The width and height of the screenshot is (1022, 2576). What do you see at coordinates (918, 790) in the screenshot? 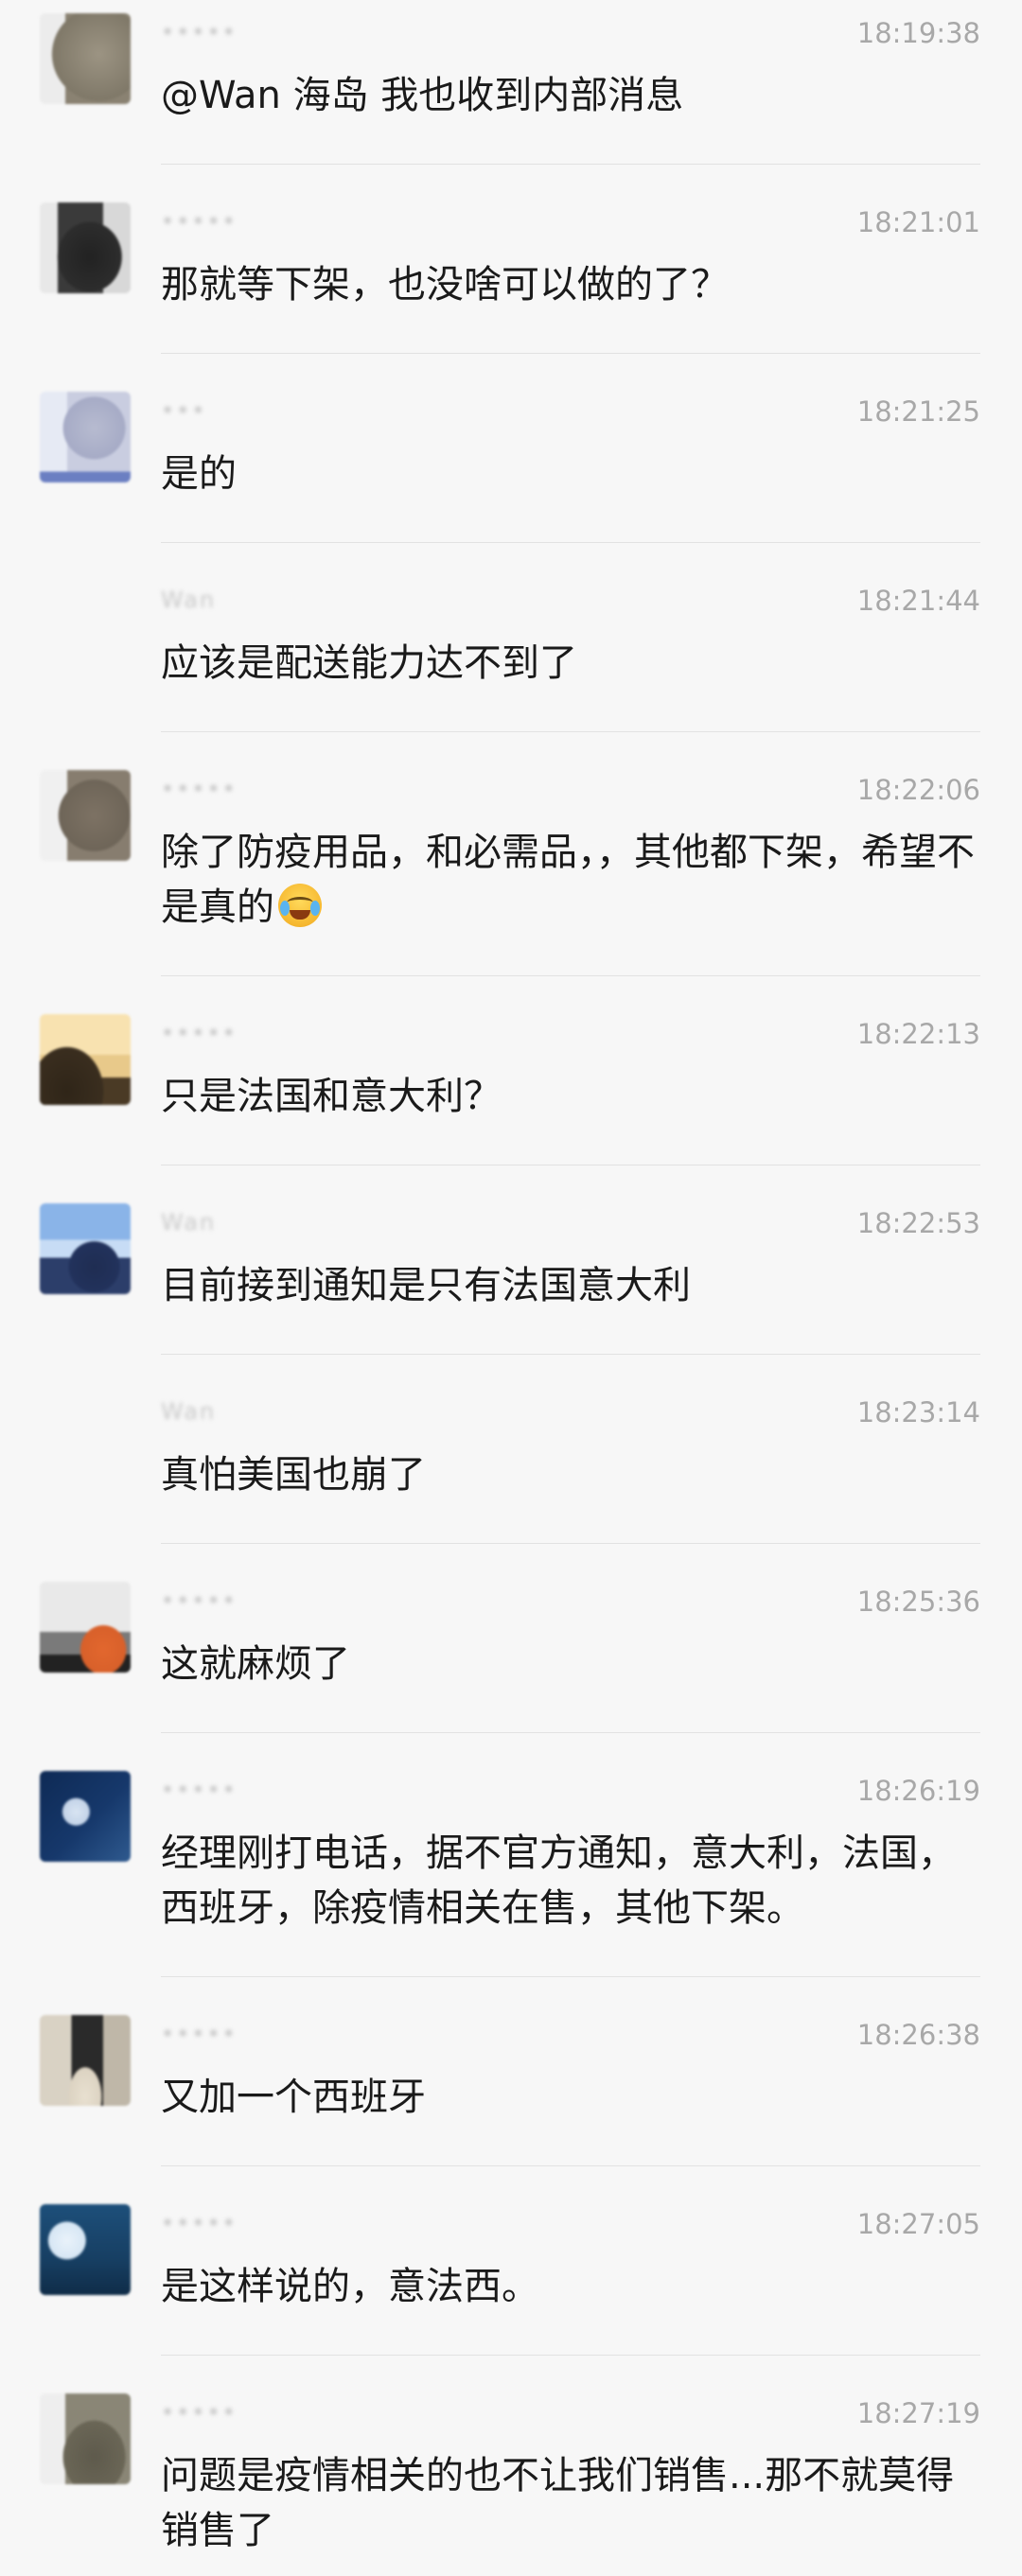
I see `message-time: 18:22:06` at bounding box center [918, 790].